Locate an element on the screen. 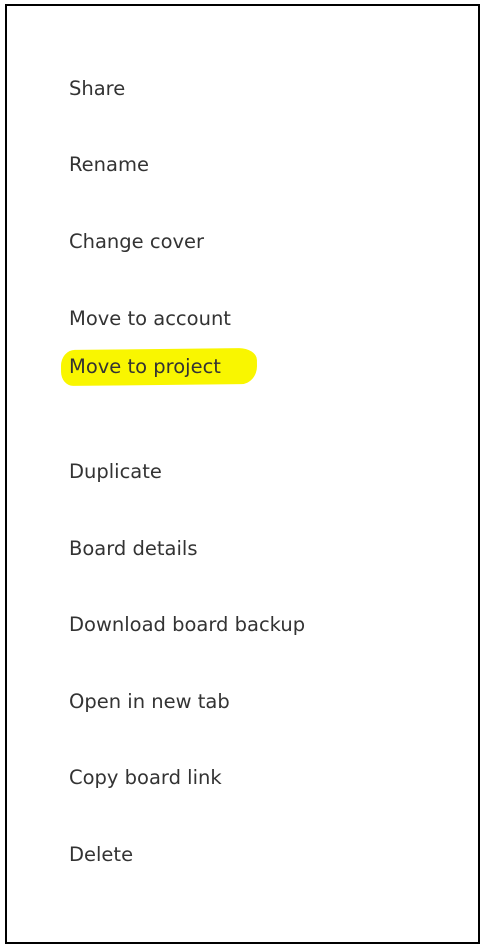 This screenshot has width=483, height=944. menu-item-label: Duplicate is located at coordinates (115, 471).